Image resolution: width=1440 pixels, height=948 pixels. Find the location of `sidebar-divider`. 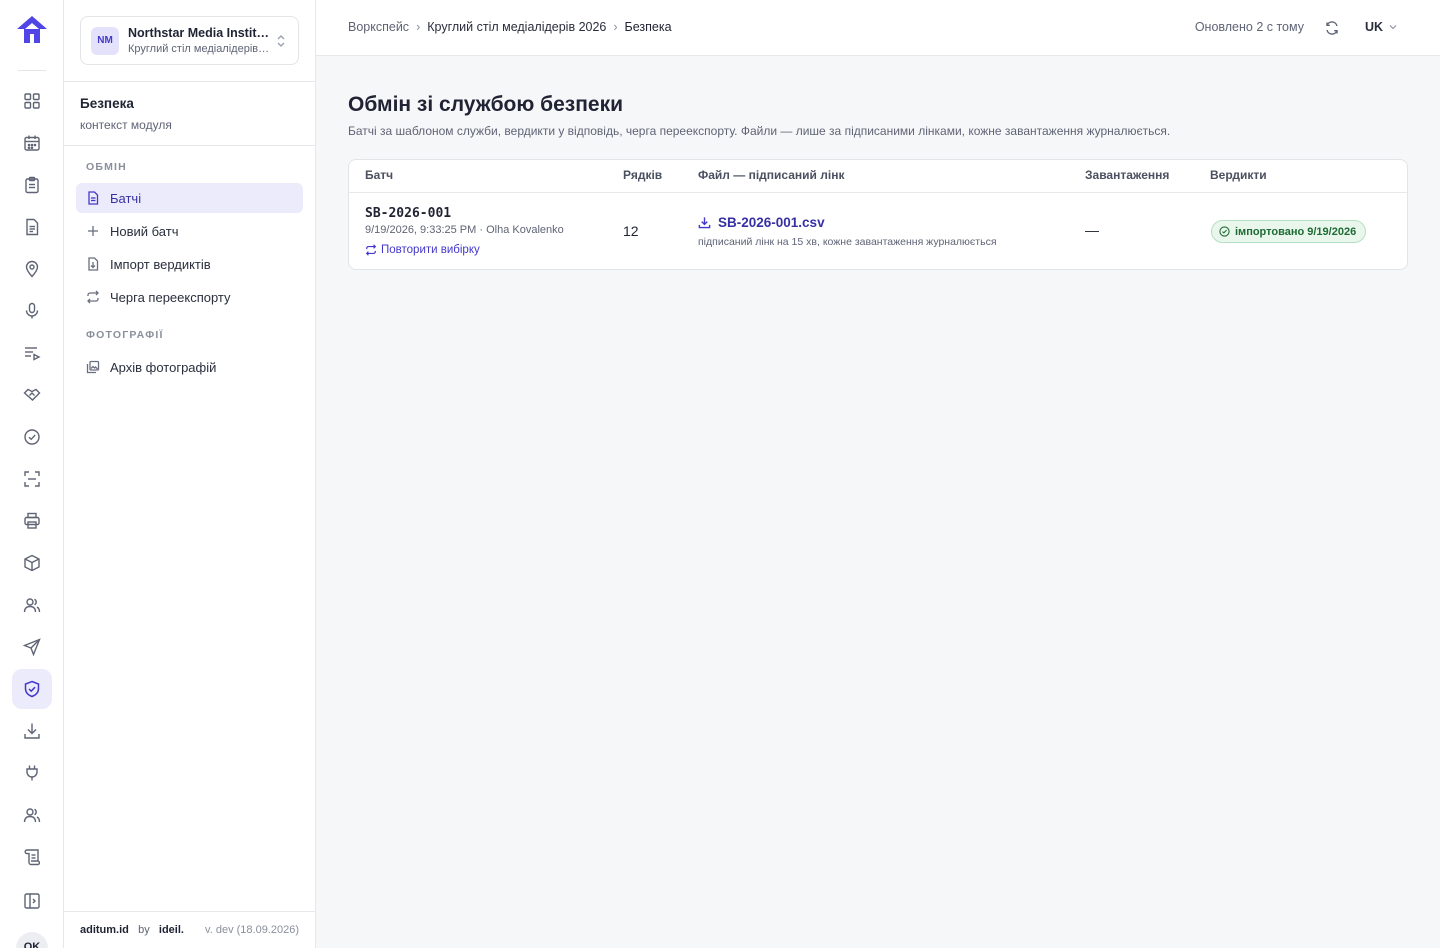

sidebar-divider is located at coordinates (189, 145).